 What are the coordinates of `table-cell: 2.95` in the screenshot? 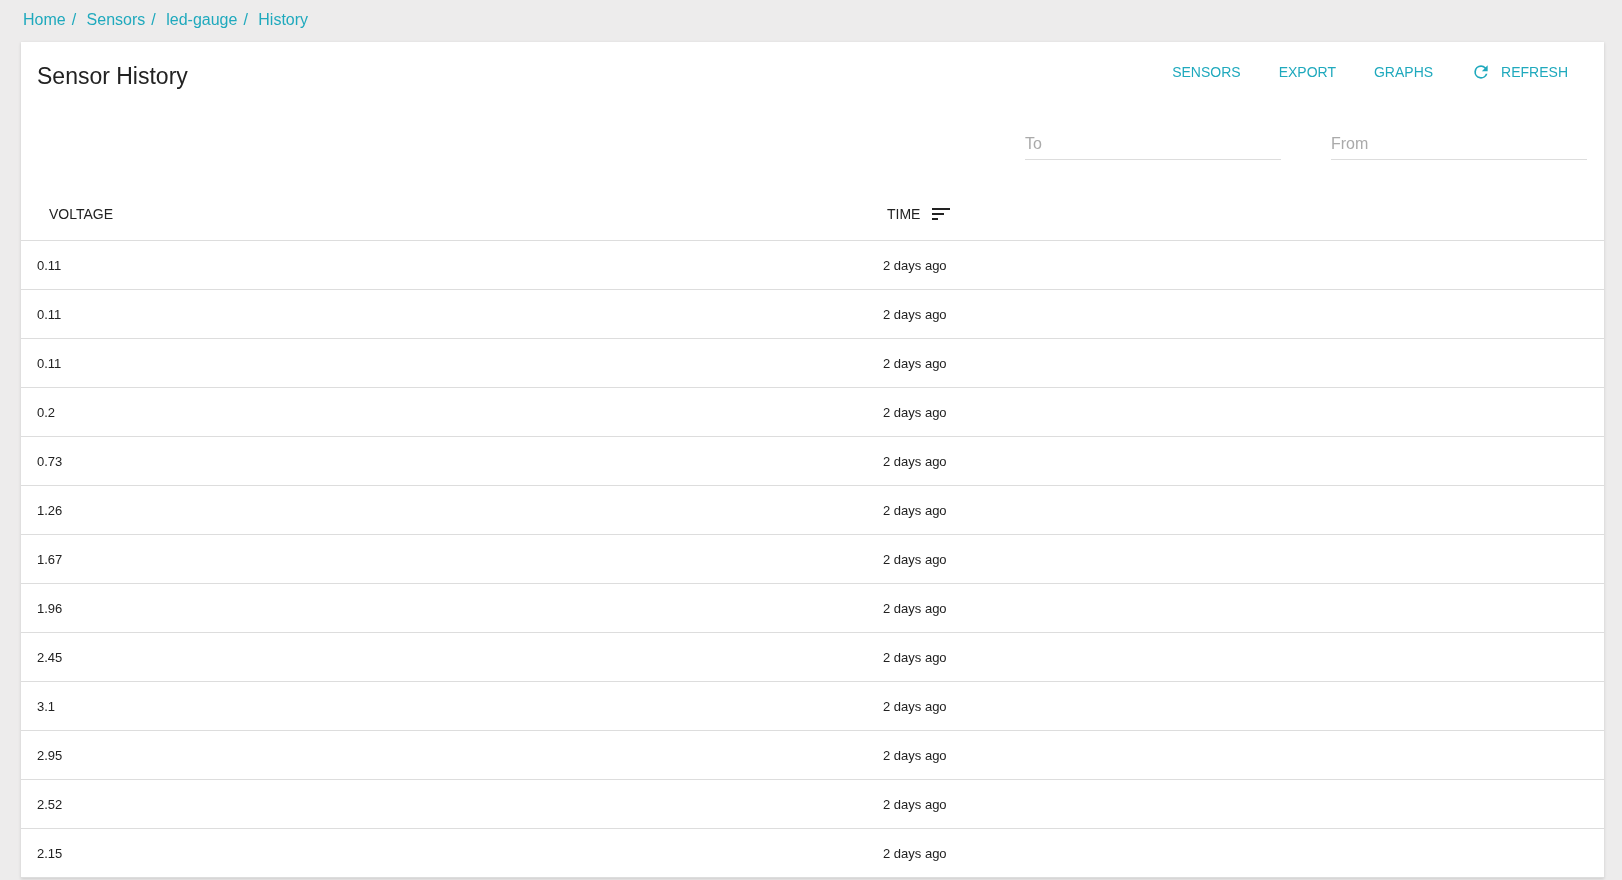 It's located at (50, 755).